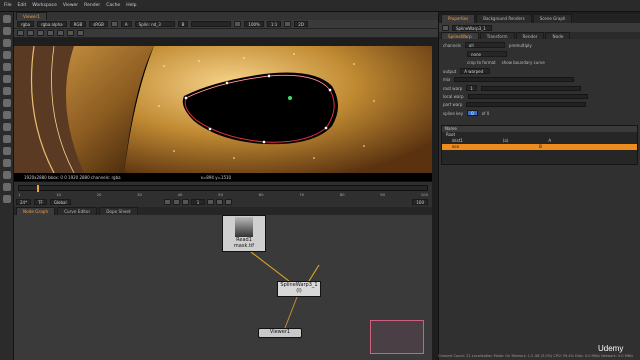 The image size is (640, 360). What do you see at coordinates (453, 96) in the screenshot?
I see `local-warp-label: local warp` at bounding box center [453, 96].